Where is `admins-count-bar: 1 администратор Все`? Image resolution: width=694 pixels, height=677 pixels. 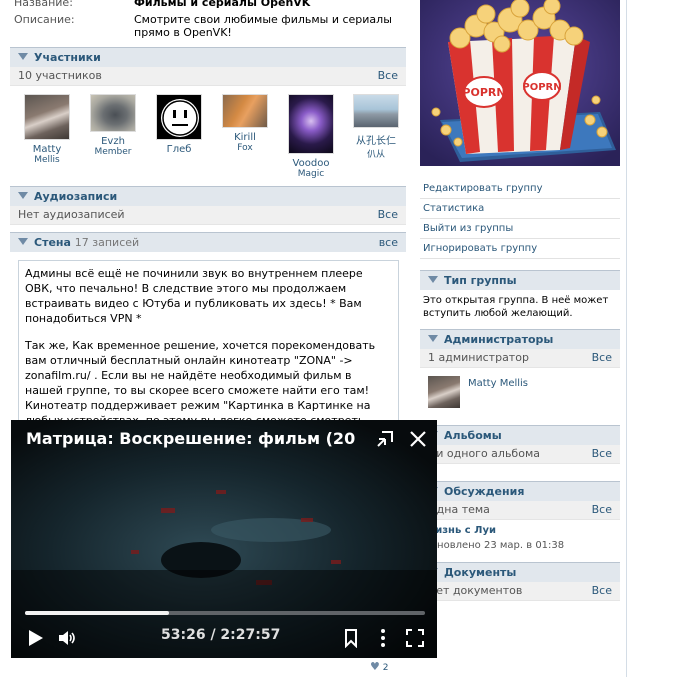 admins-count-bar: 1 администратор Все is located at coordinates (520, 358).